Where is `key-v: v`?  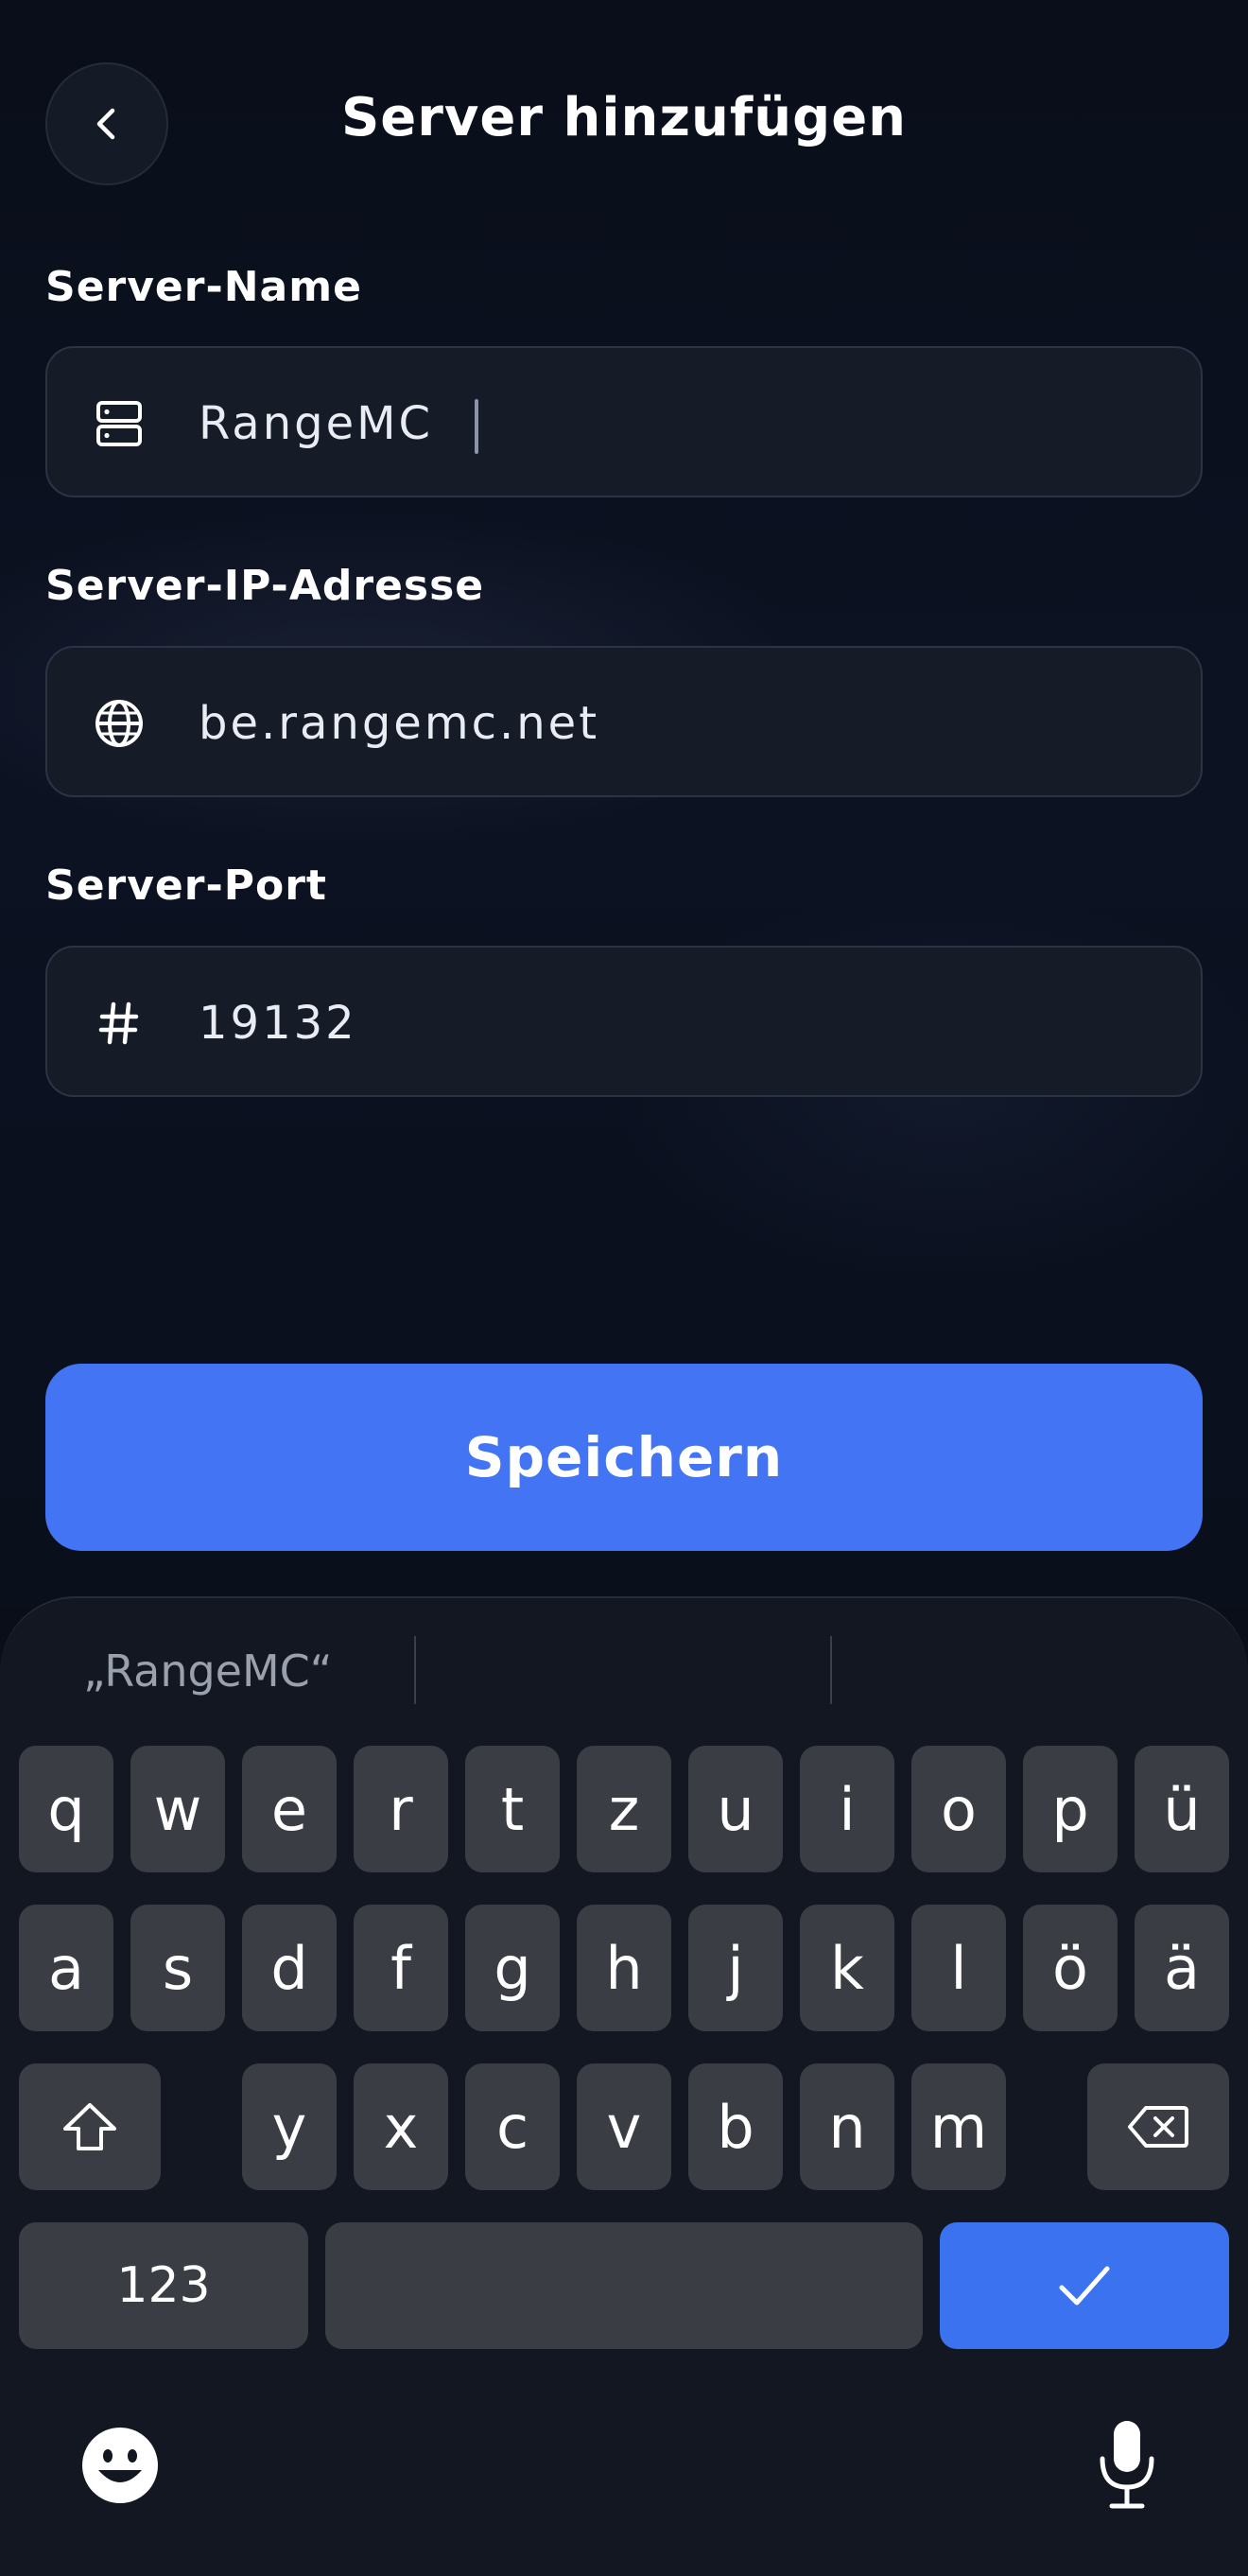 key-v: v is located at coordinates (624, 2126).